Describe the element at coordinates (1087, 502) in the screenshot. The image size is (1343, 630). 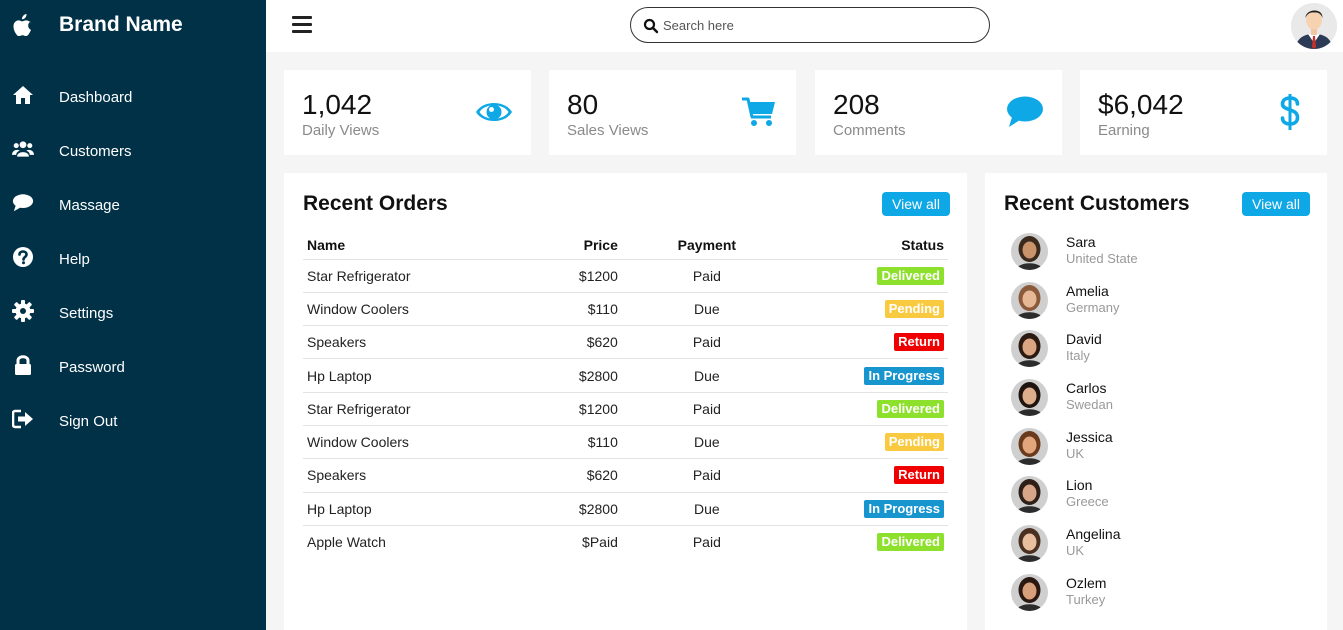
I see `customer-country: Greece` at that location.